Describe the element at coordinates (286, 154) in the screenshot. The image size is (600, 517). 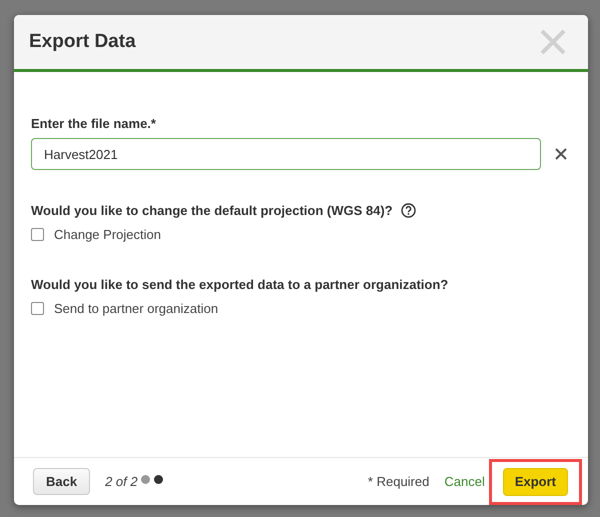
I see `file-name-field: Harvest2021` at that location.